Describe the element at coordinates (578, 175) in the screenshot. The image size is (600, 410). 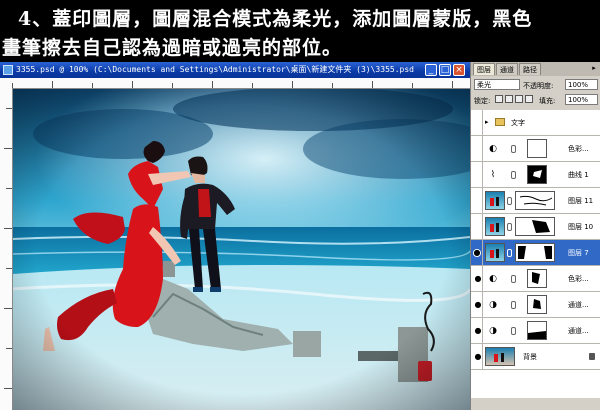
I see `layer-name: 曲线 1` at that location.